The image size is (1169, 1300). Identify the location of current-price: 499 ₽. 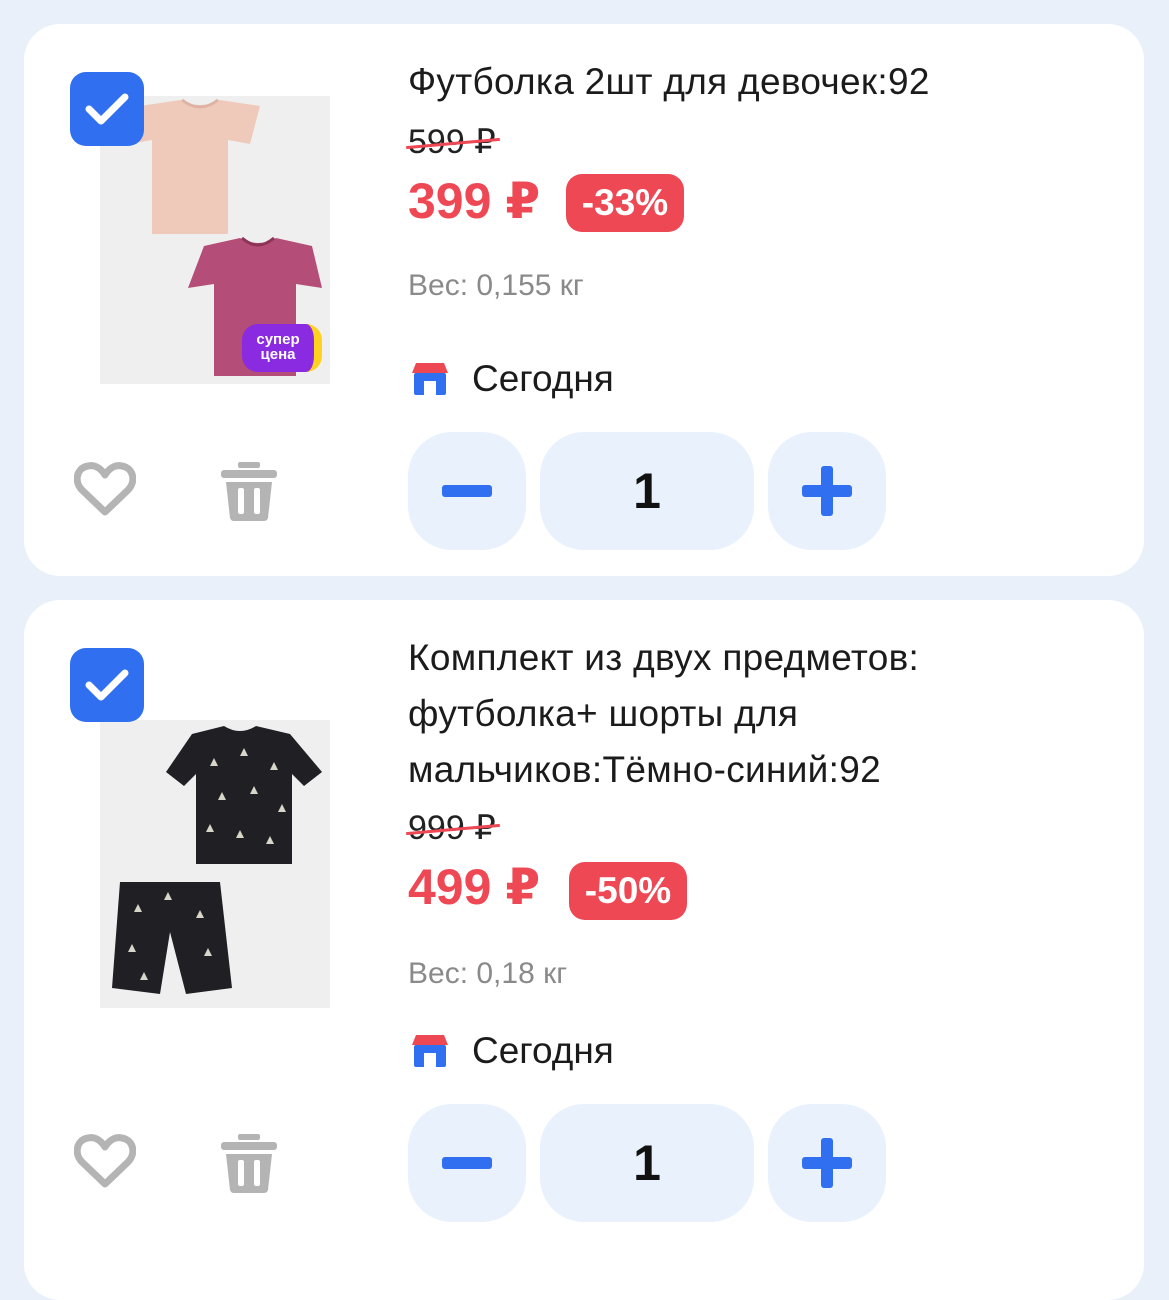
(474, 887).